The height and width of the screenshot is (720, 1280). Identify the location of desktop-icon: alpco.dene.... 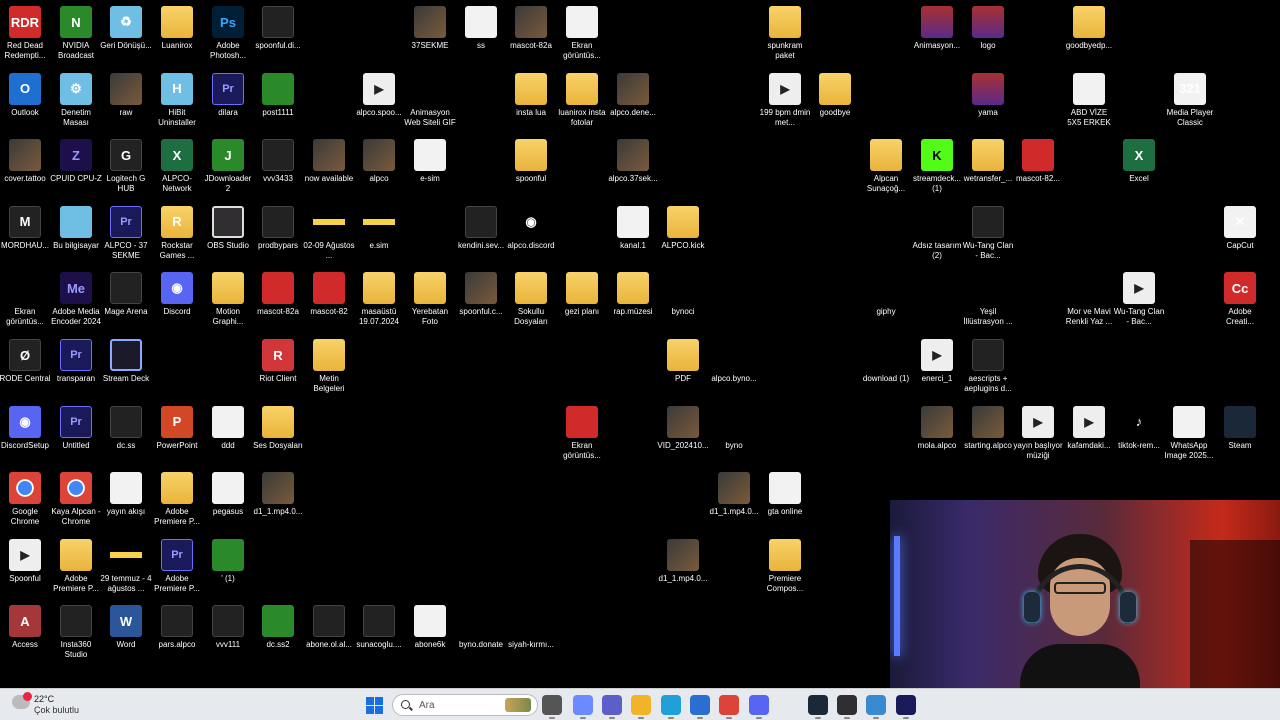
(633, 102).